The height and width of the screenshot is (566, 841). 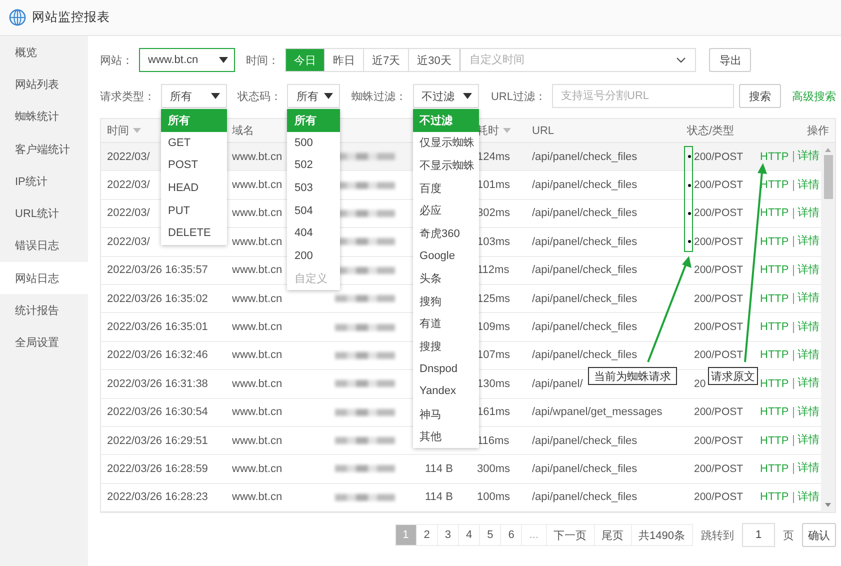 I want to click on search-button: 搜索, so click(x=760, y=96).